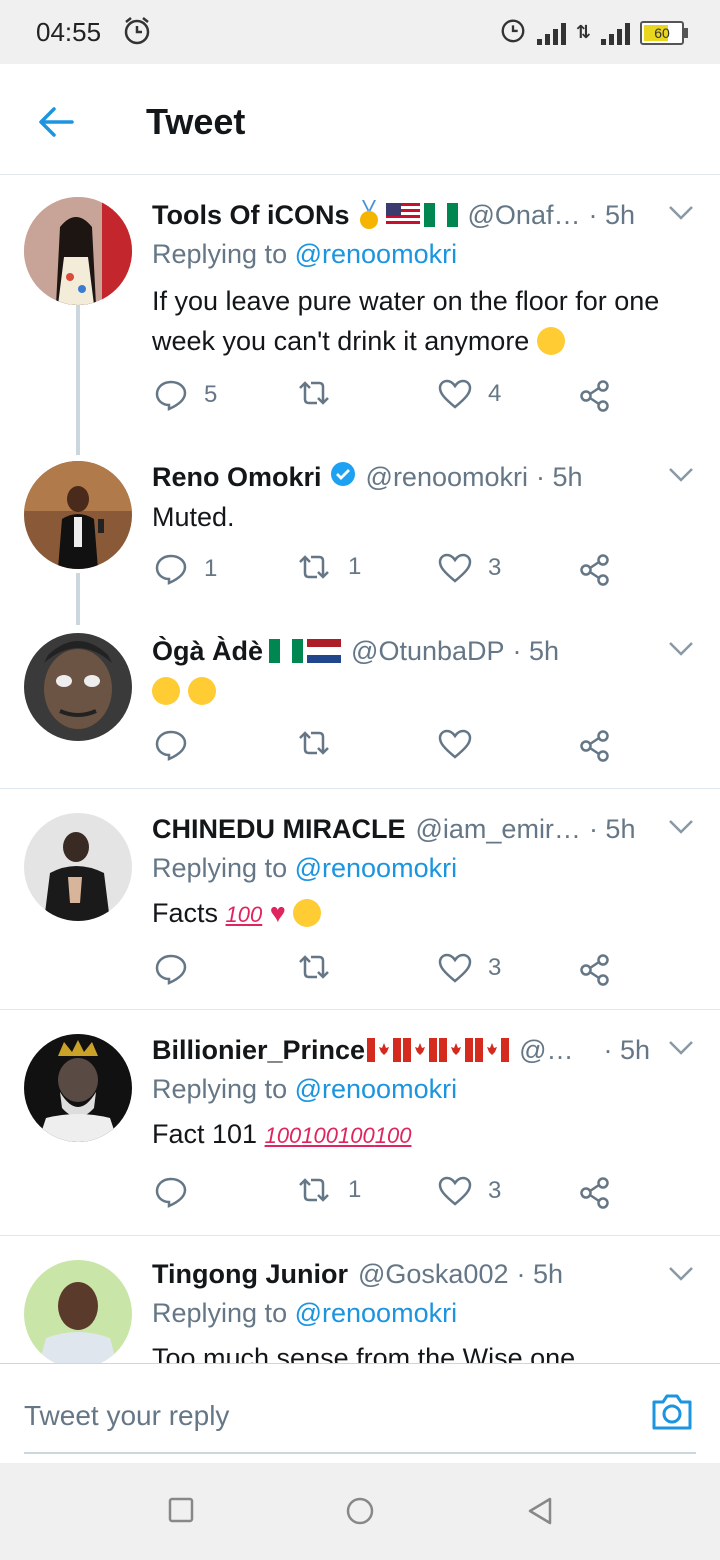 This screenshot has height=1560, width=720. Describe the element at coordinates (402, 215) in the screenshot. I see `us-flag-icon` at that location.